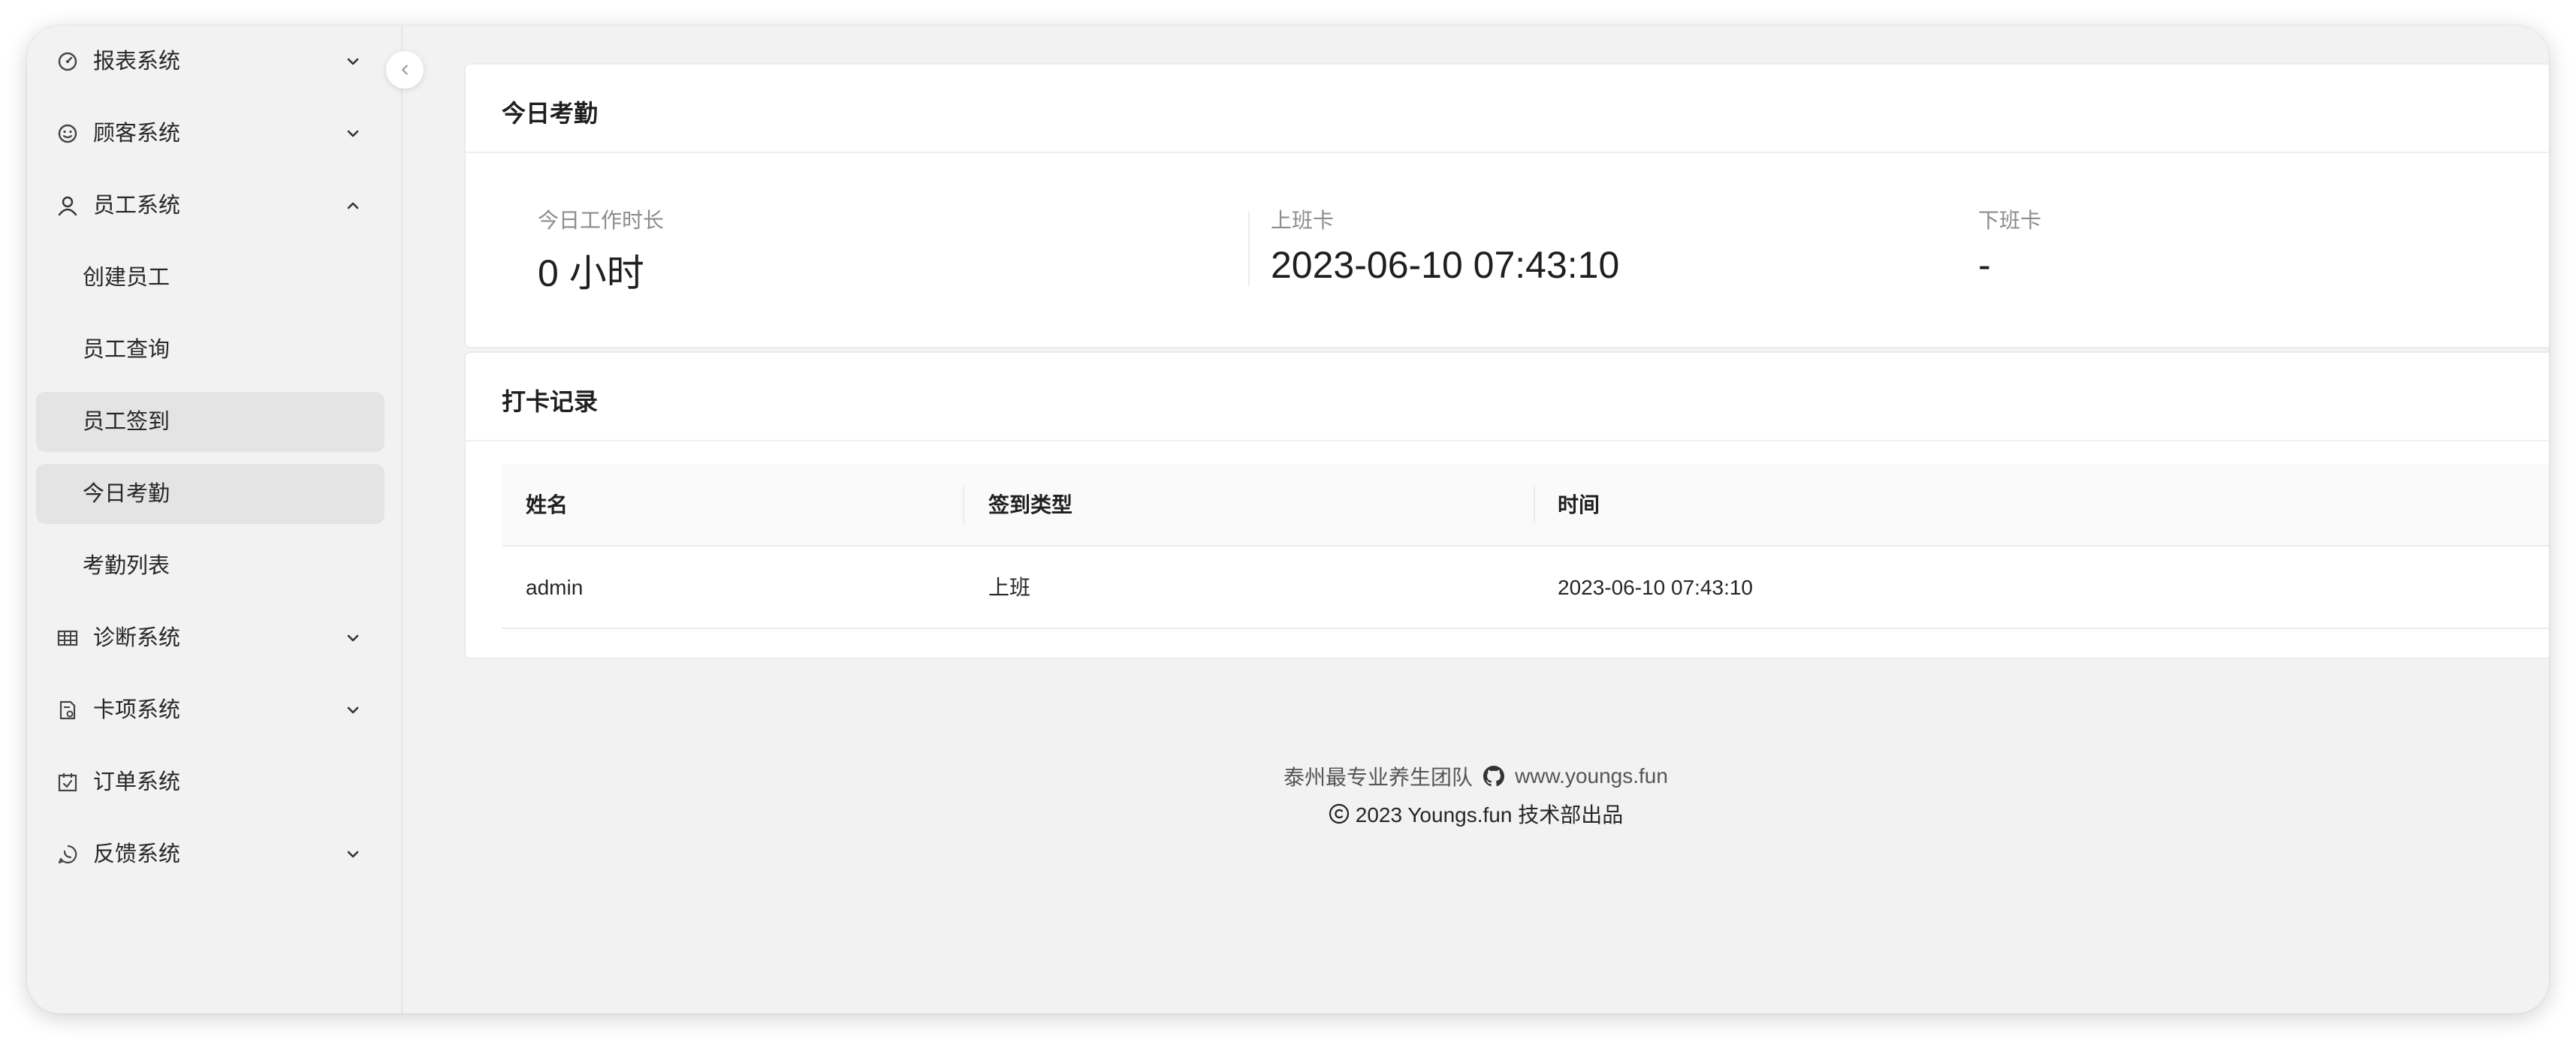  What do you see at coordinates (137, 134) in the screenshot?
I see `sidebar-item-label: 顾客系统` at bounding box center [137, 134].